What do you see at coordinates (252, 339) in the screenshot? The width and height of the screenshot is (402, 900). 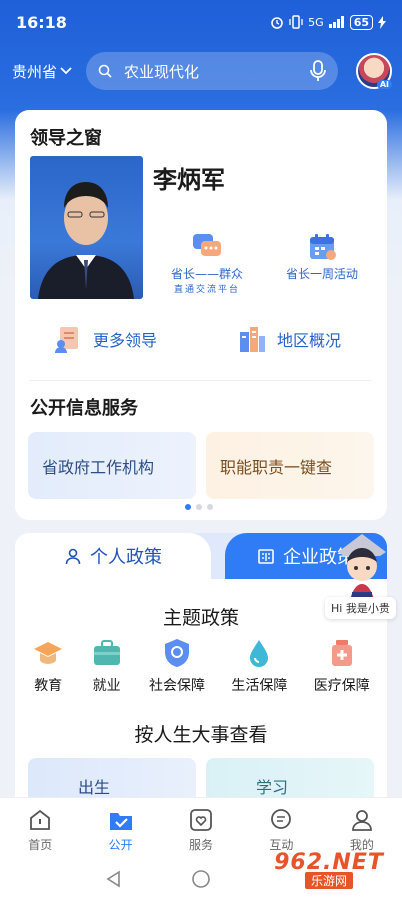 I see `buildings-icon` at bounding box center [252, 339].